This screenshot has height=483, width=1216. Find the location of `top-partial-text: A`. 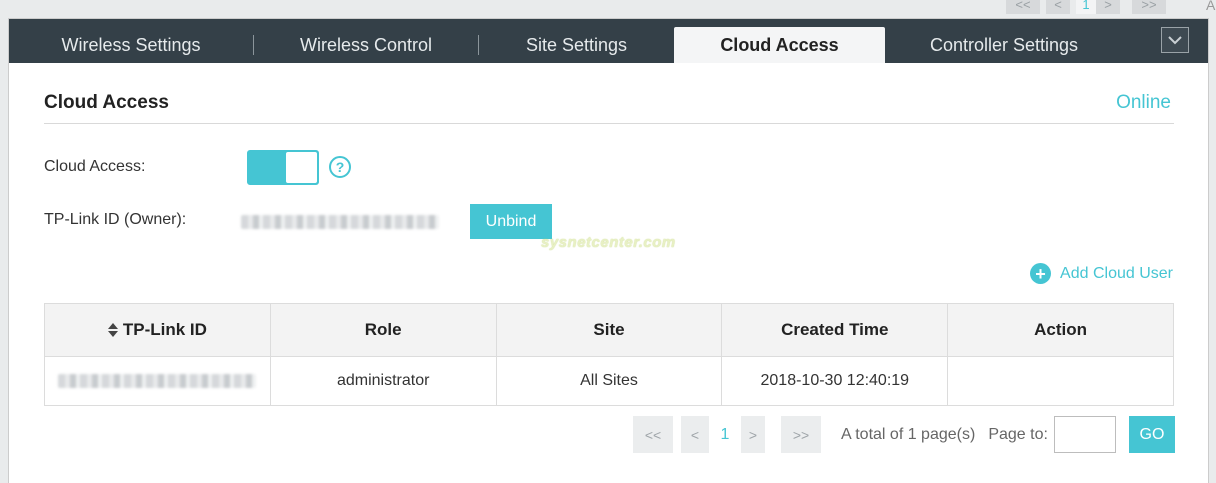

top-partial-text: A is located at coordinates (1211, 6).